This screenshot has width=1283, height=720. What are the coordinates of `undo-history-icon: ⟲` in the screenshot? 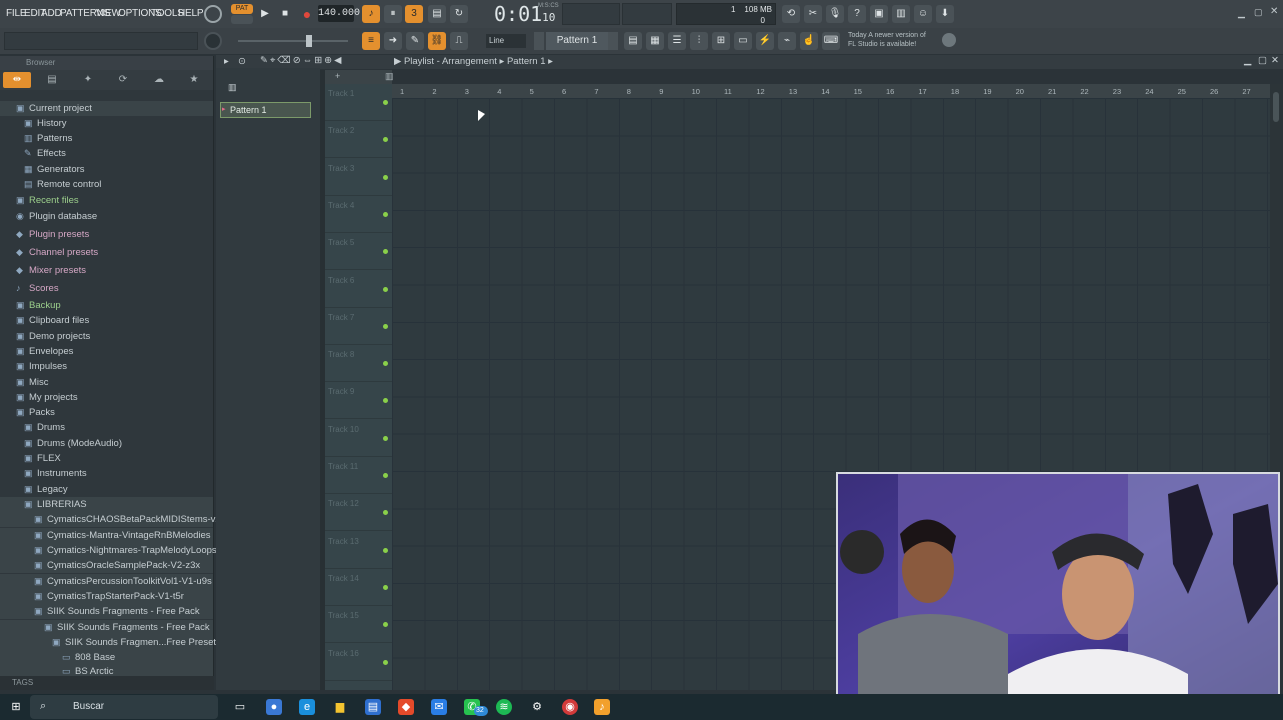 It's located at (791, 14).